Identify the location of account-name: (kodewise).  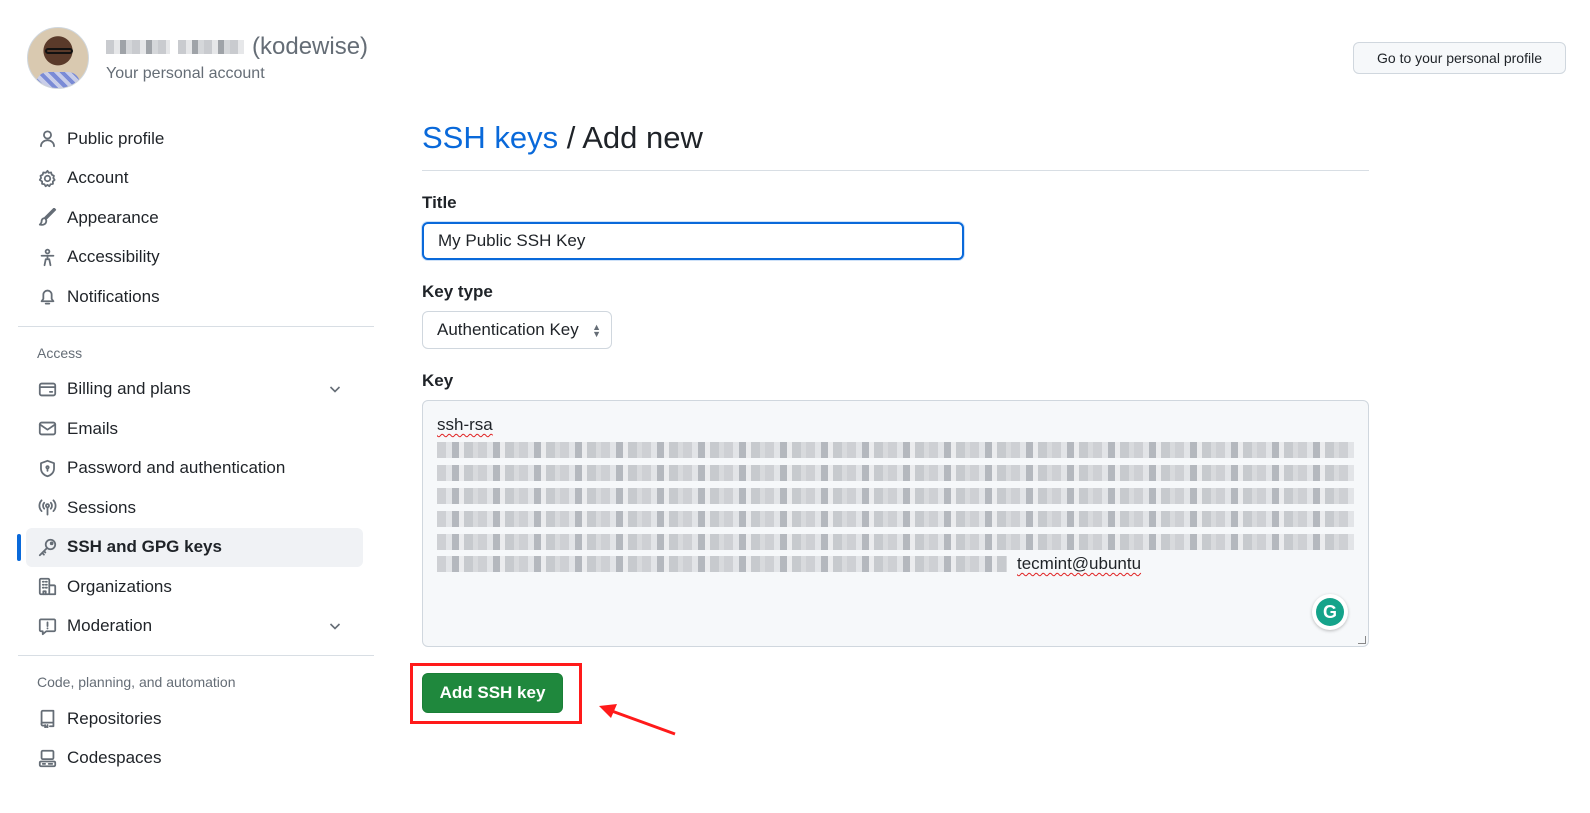
(237, 47).